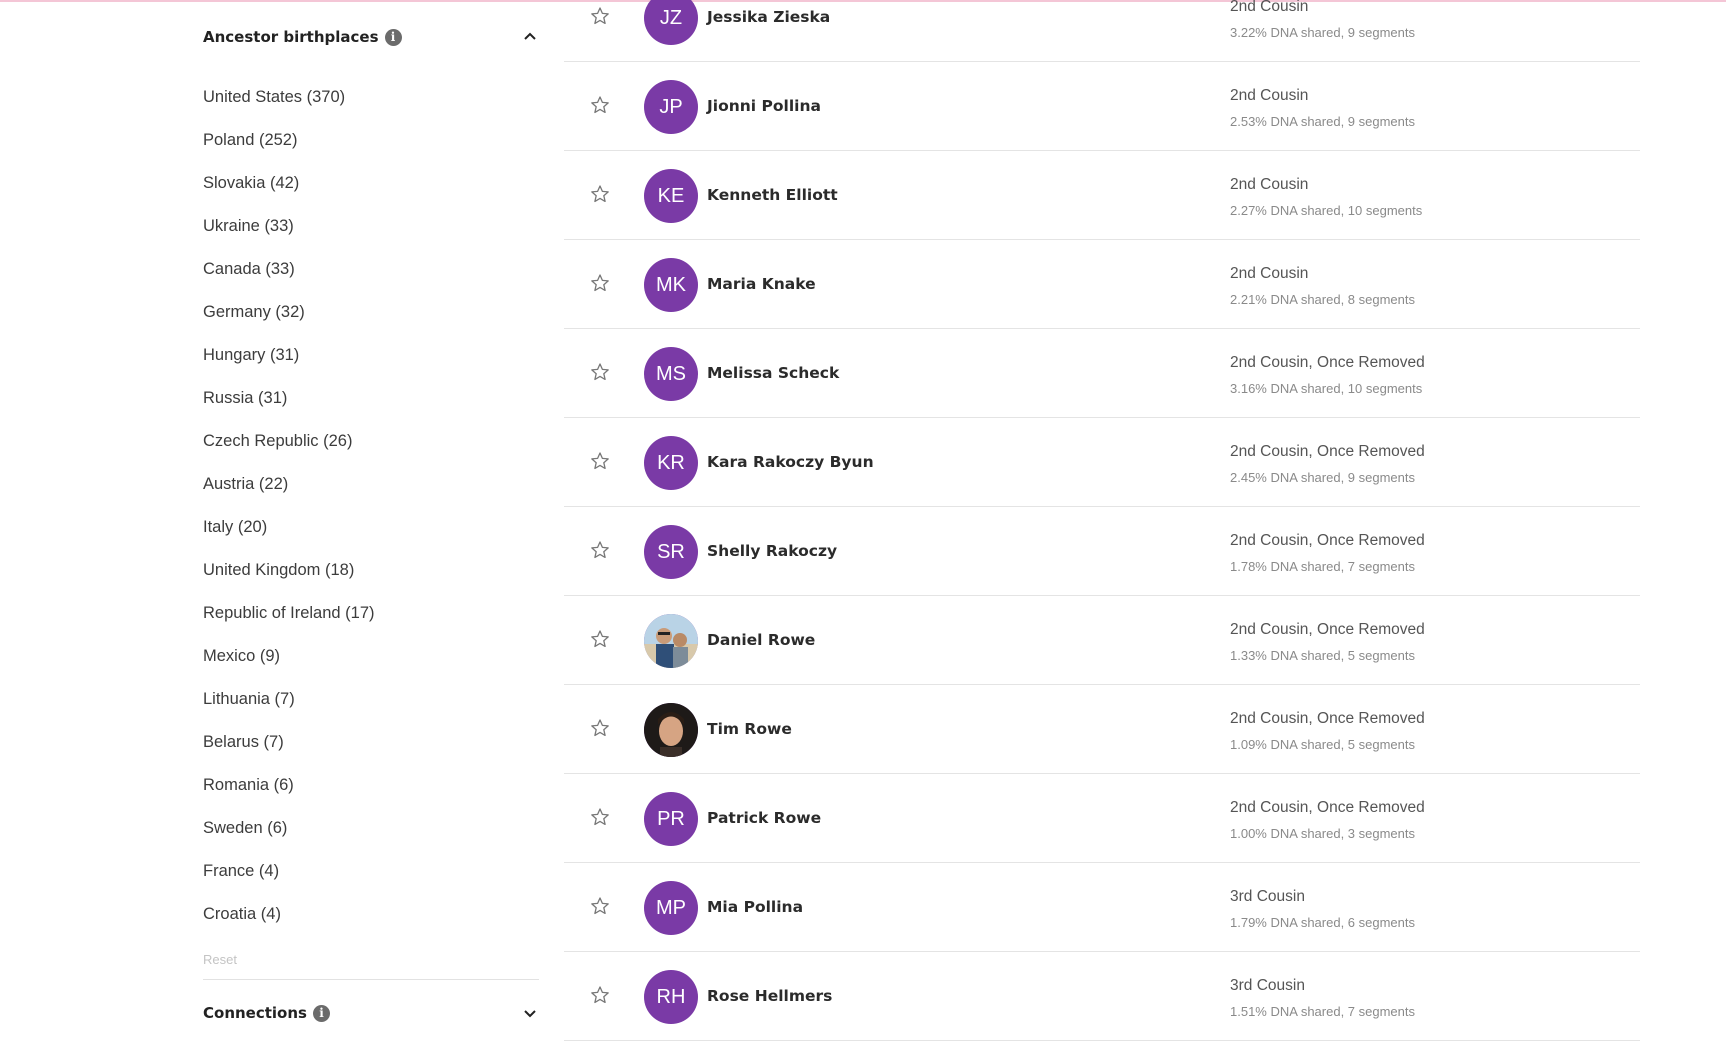 This screenshot has width=1726, height=1041. Describe the element at coordinates (772, 195) in the screenshot. I see `match-name: Kenneth Elliott` at that location.